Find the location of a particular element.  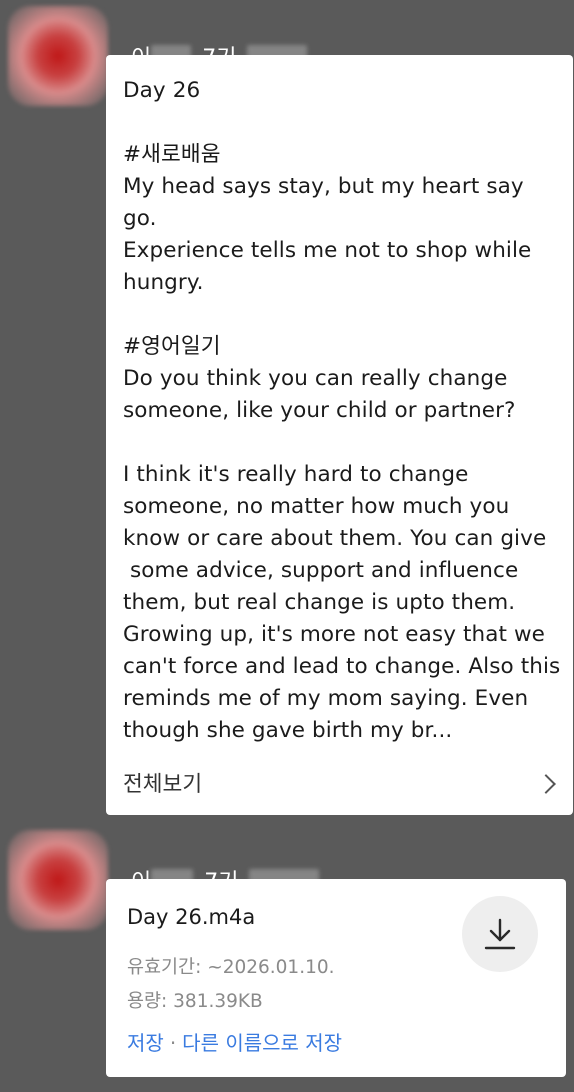

save-as-link: 다른 이름으로 저장 is located at coordinates (262, 1043).